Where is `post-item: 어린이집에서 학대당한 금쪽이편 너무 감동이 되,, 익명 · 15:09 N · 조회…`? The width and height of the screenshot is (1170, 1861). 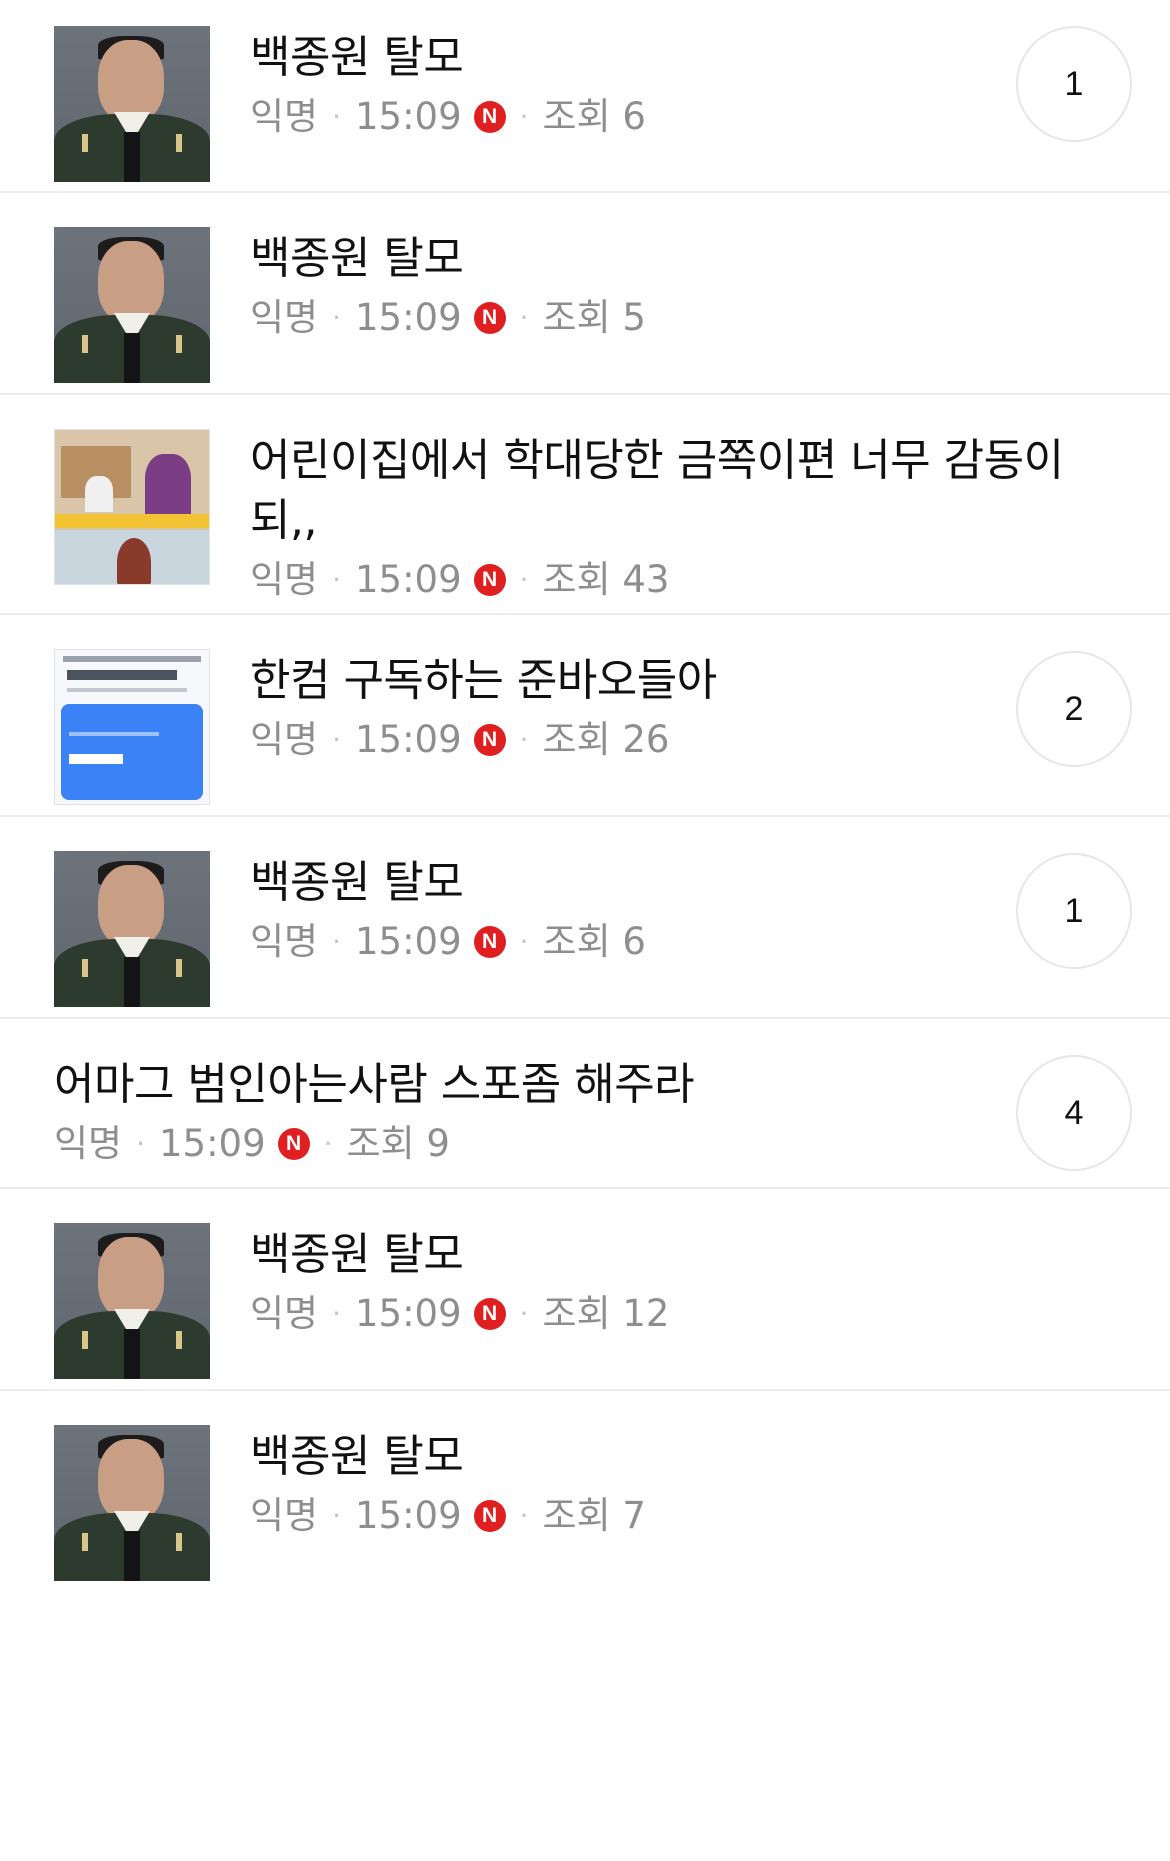 post-item: 어린이집에서 학대당한 금쪽이편 너무 감동이 되,, 익명 · 15:09 N · 조회… is located at coordinates (585, 505).